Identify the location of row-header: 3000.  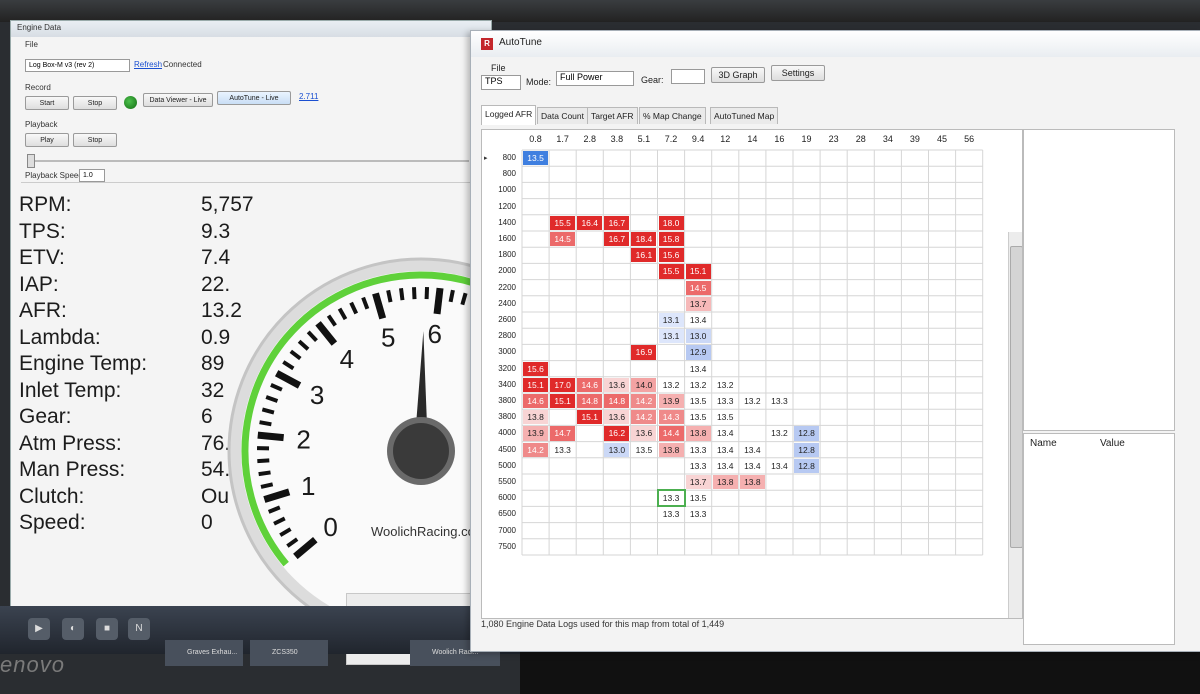
(501, 351).